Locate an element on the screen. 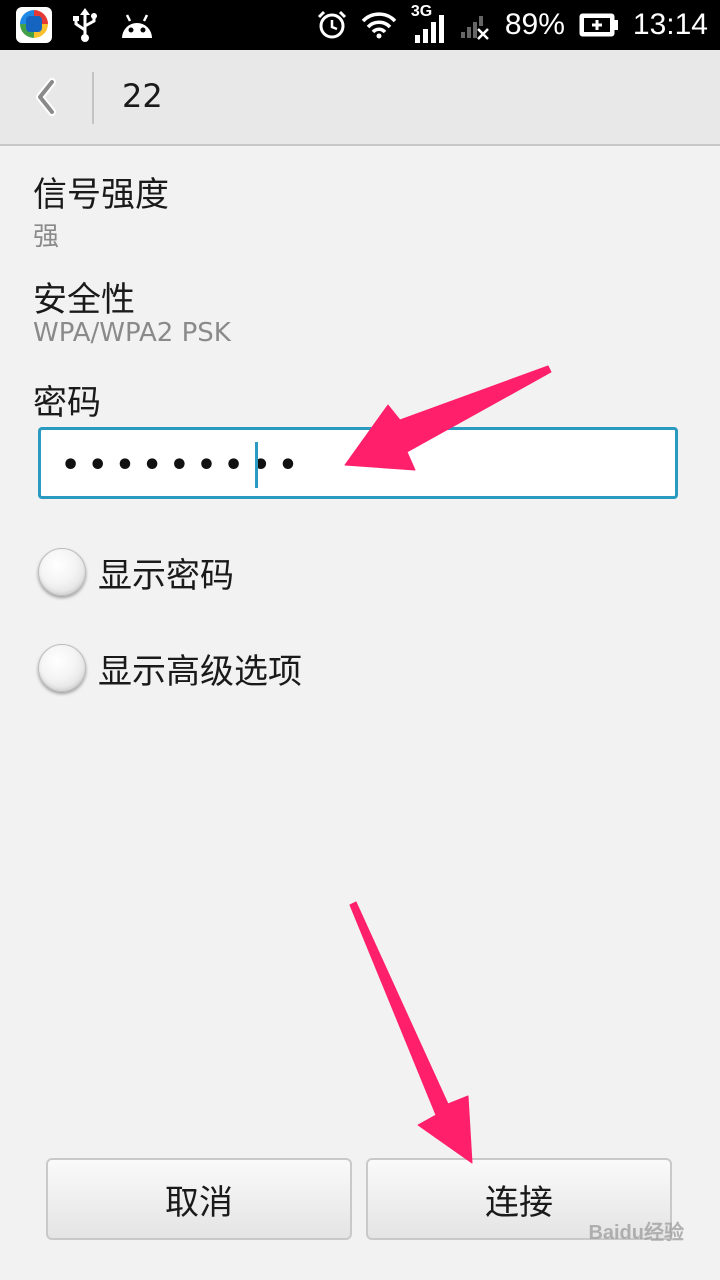 Image resolution: width=720 pixels, height=1280 pixels. battery-percent: 89% is located at coordinates (534, 24).